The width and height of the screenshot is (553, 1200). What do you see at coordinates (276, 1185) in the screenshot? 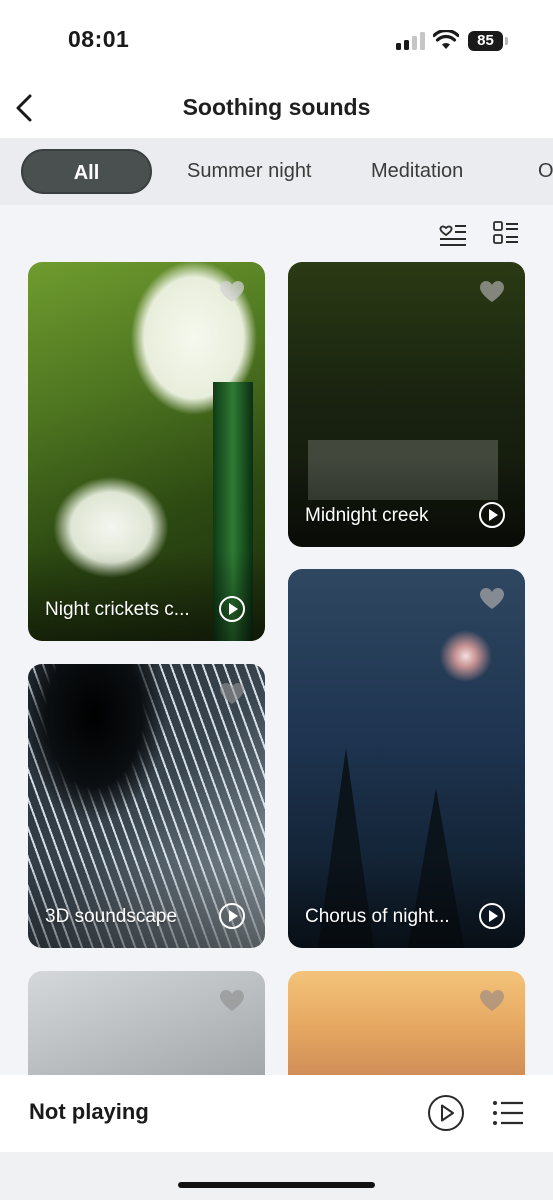
I see `home-indicator` at bounding box center [276, 1185].